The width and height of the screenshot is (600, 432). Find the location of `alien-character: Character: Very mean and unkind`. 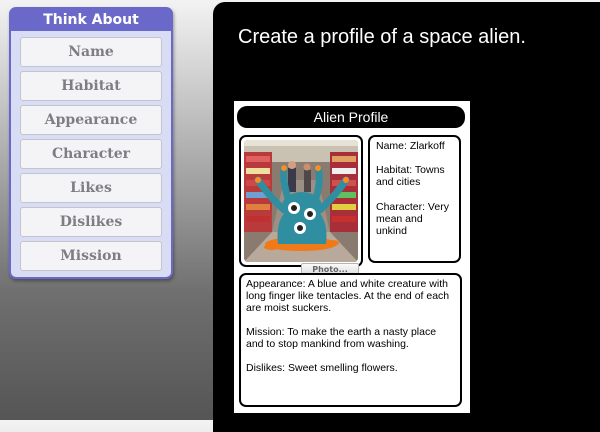

alien-character: Character: Very mean and unkind is located at coordinates (412, 219).